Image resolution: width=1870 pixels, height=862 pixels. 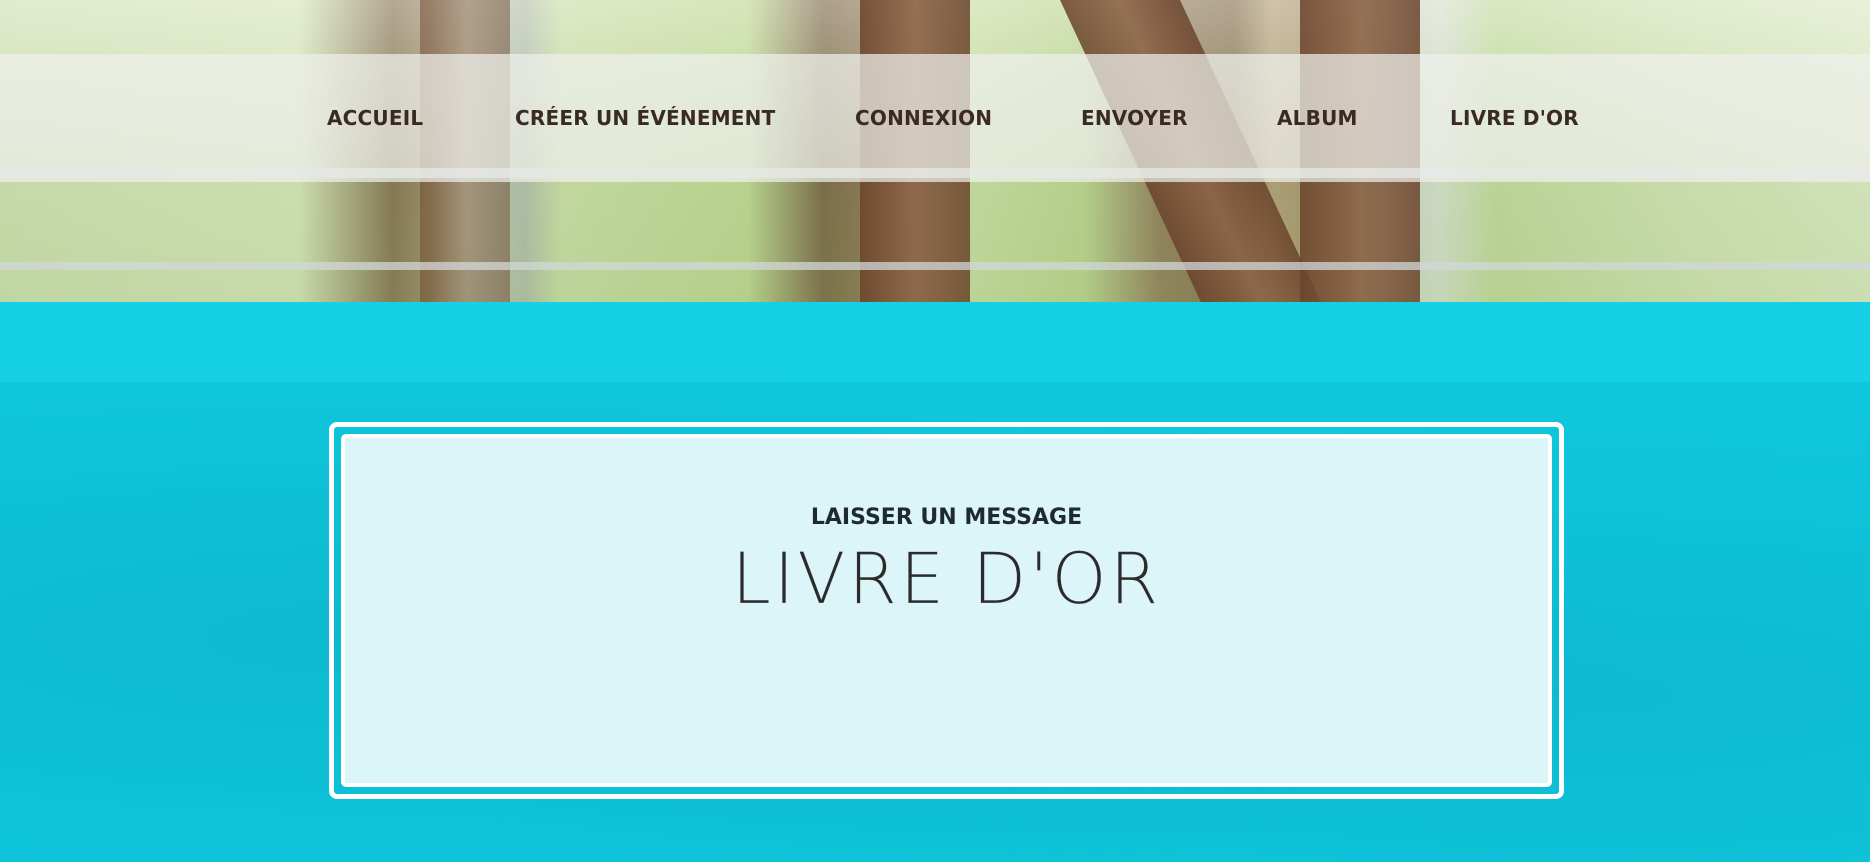 I want to click on section-background-band, so click(x=935, y=342).